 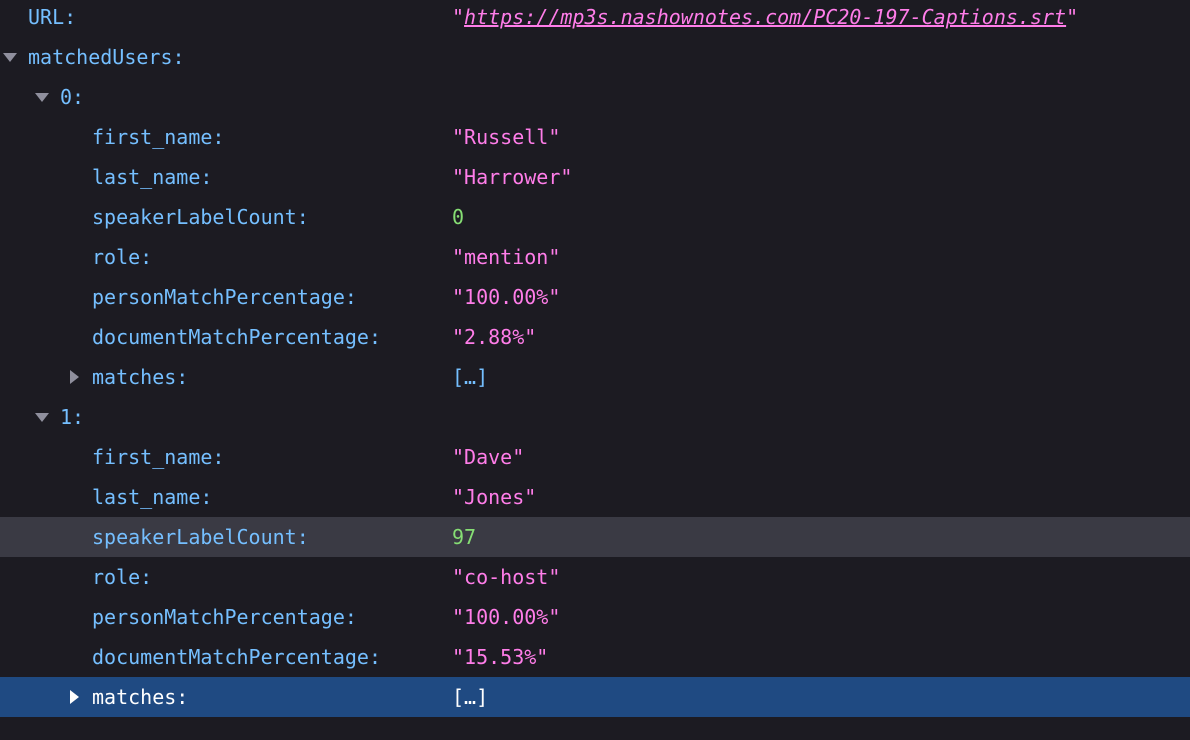 What do you see at coordinates (595, 497) in the screenshot?
I see `json-row-last-name: last_name: "Jones"` at bounding box center [595, 497].